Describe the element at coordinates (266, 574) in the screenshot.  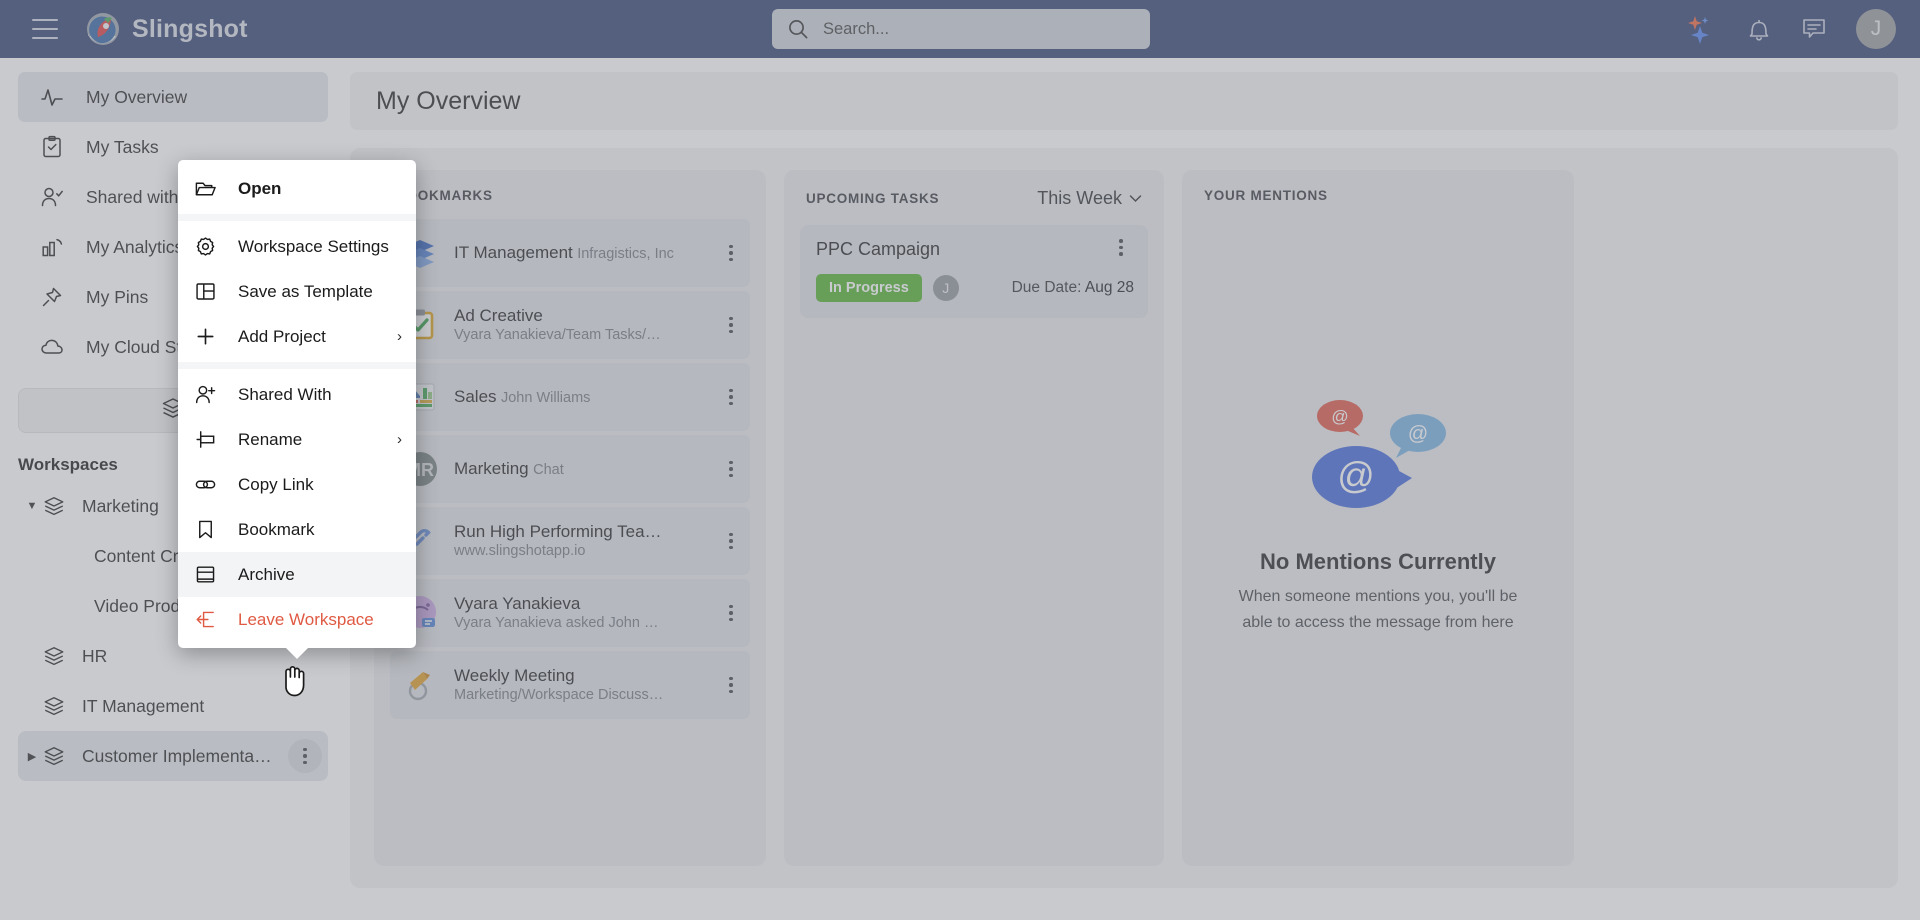
I see `menu-item-label: Archive` at that location.